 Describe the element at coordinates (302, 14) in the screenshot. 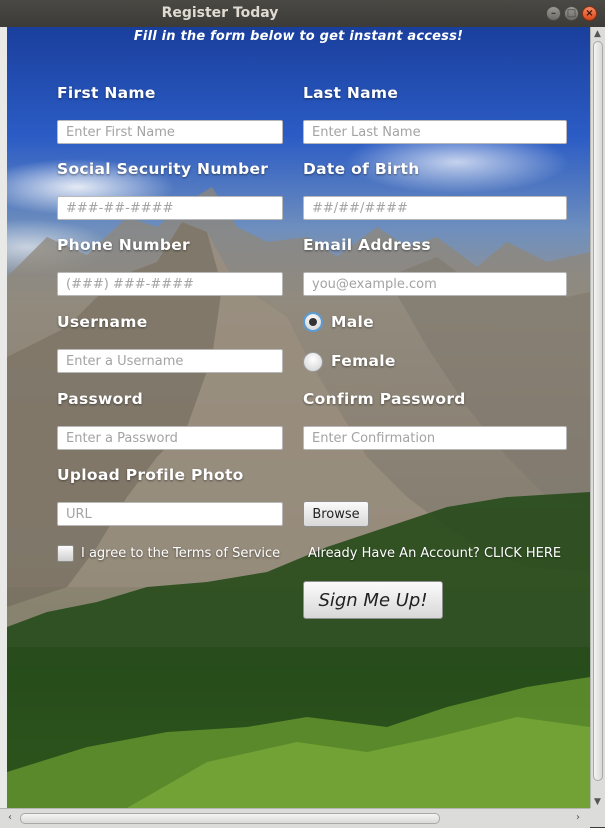

I see `title-bar: Register Today – □ ×` at that location.